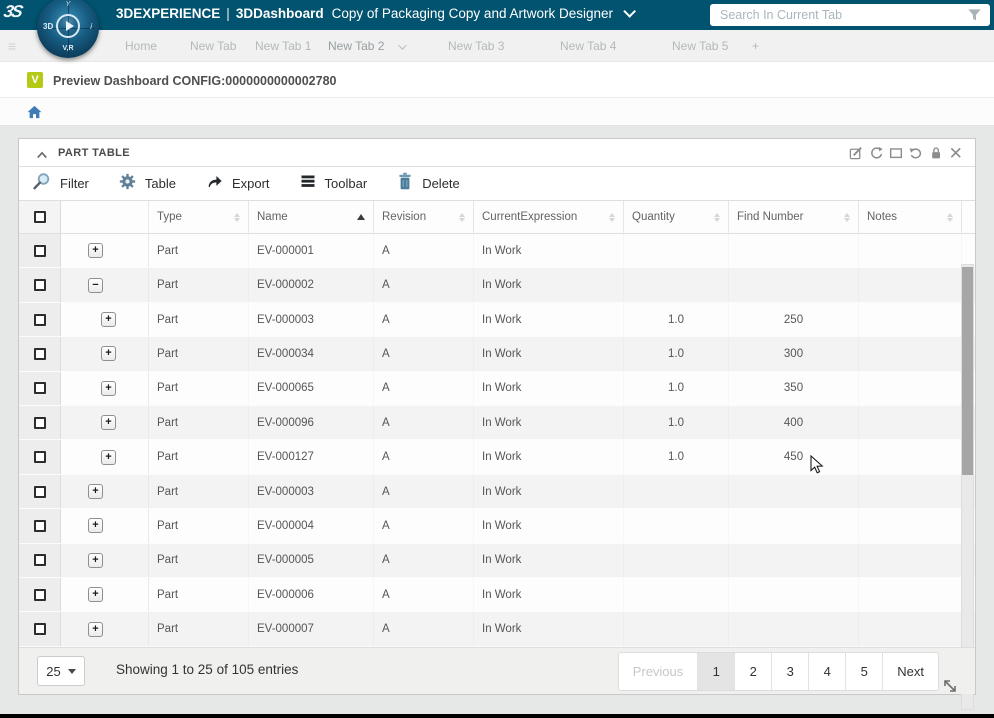  What do you see at coordinates (910, 217) in the screenshot?
I see `column-header-notes: Notes` at bounding box center [910, 217].